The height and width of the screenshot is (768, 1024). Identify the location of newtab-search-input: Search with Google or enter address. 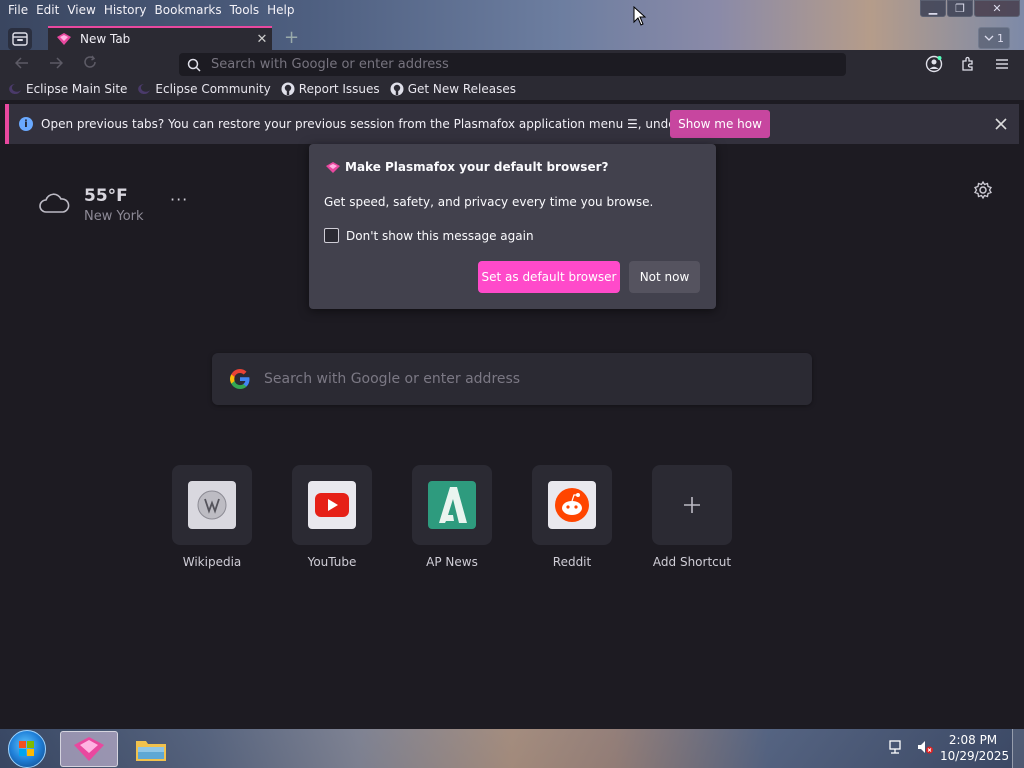
(512, 379).